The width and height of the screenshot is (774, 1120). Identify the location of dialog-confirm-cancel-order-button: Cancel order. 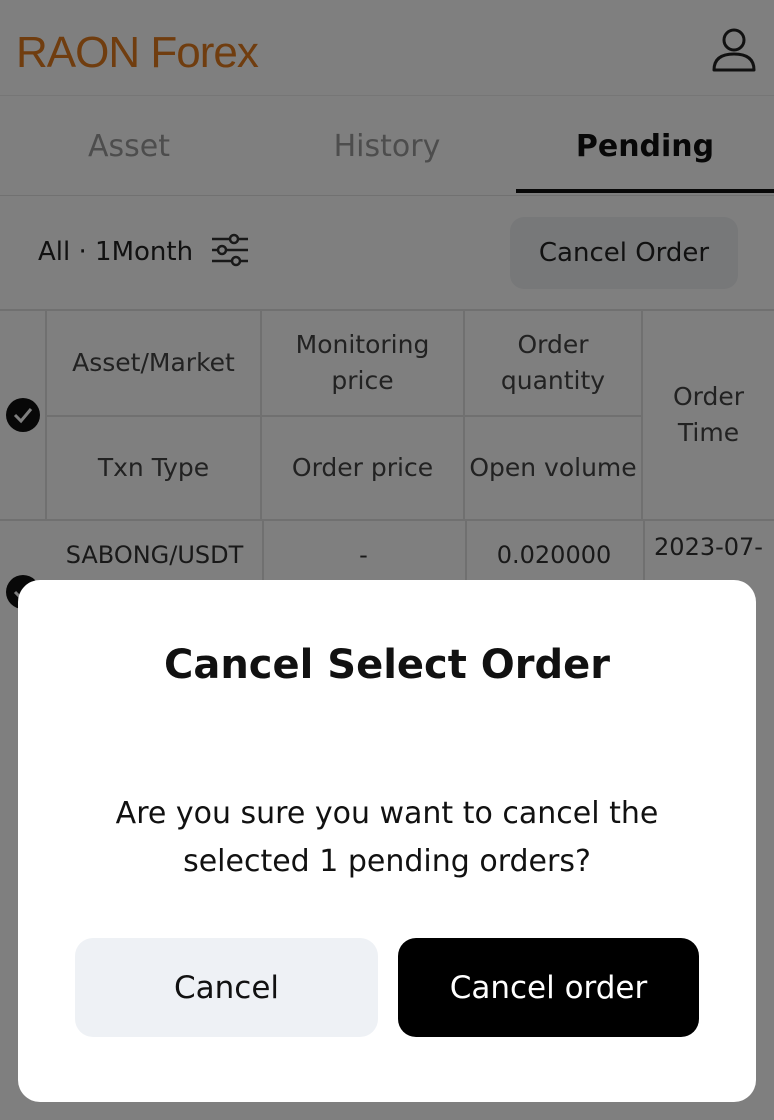
(548, 987).